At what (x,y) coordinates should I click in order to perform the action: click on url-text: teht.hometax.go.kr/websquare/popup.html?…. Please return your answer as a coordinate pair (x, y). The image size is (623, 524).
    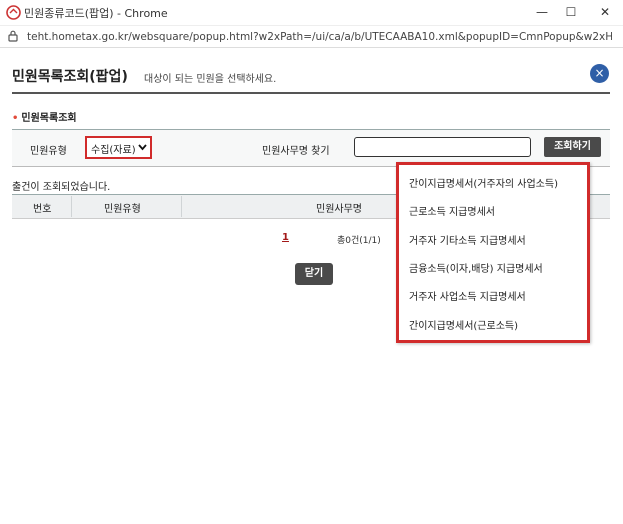
    Looking at the image, I should click on (319, 37).